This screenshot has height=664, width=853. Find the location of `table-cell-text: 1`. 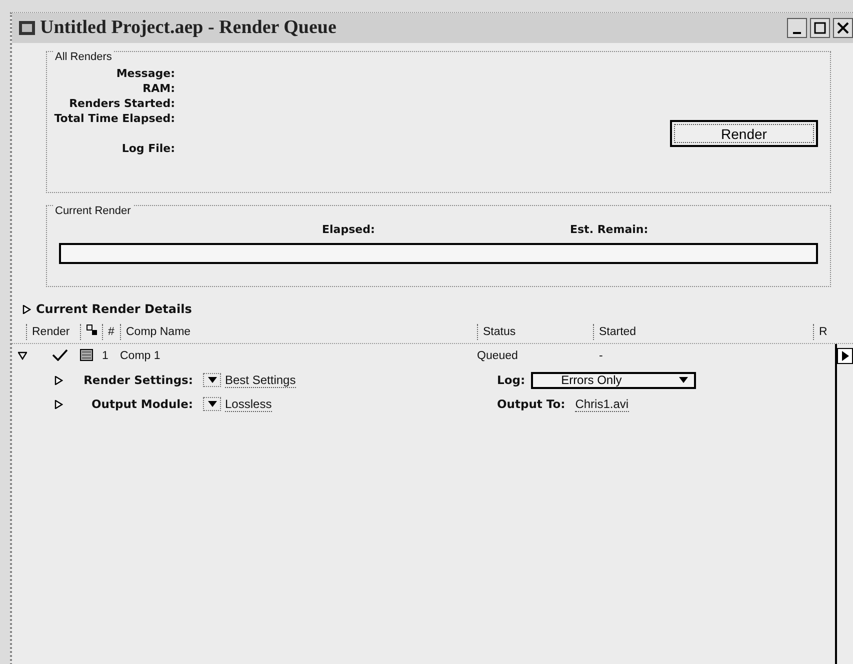

table-cell-text: 1 is located at coordinates (106, 356).